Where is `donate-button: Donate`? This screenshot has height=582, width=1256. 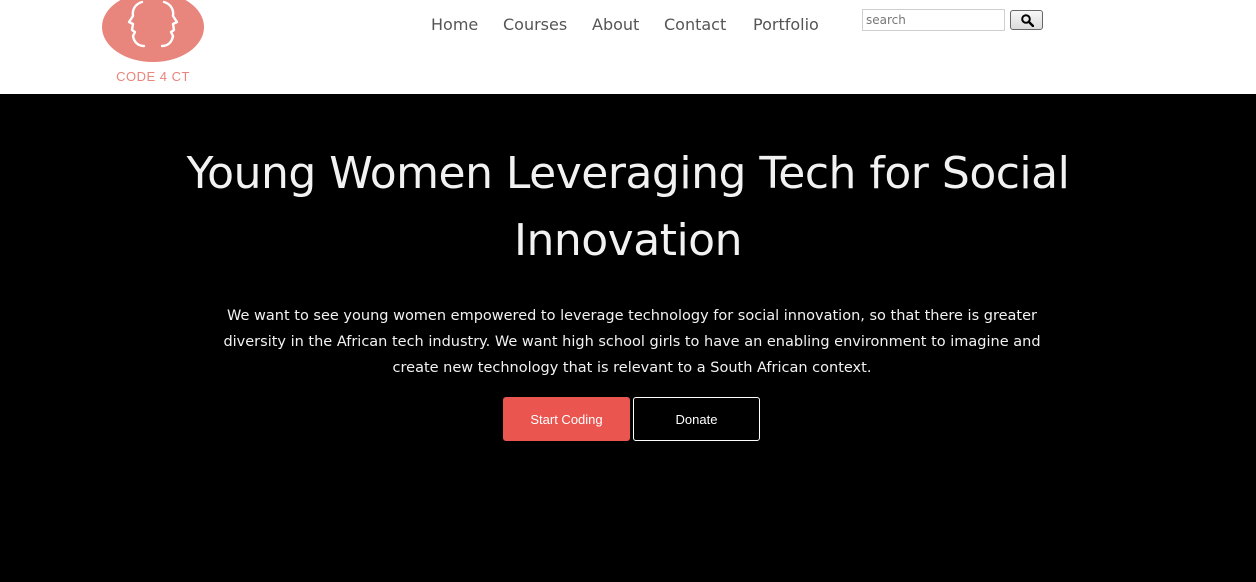 donate-button: Donate is located at coordinates (696, 419).